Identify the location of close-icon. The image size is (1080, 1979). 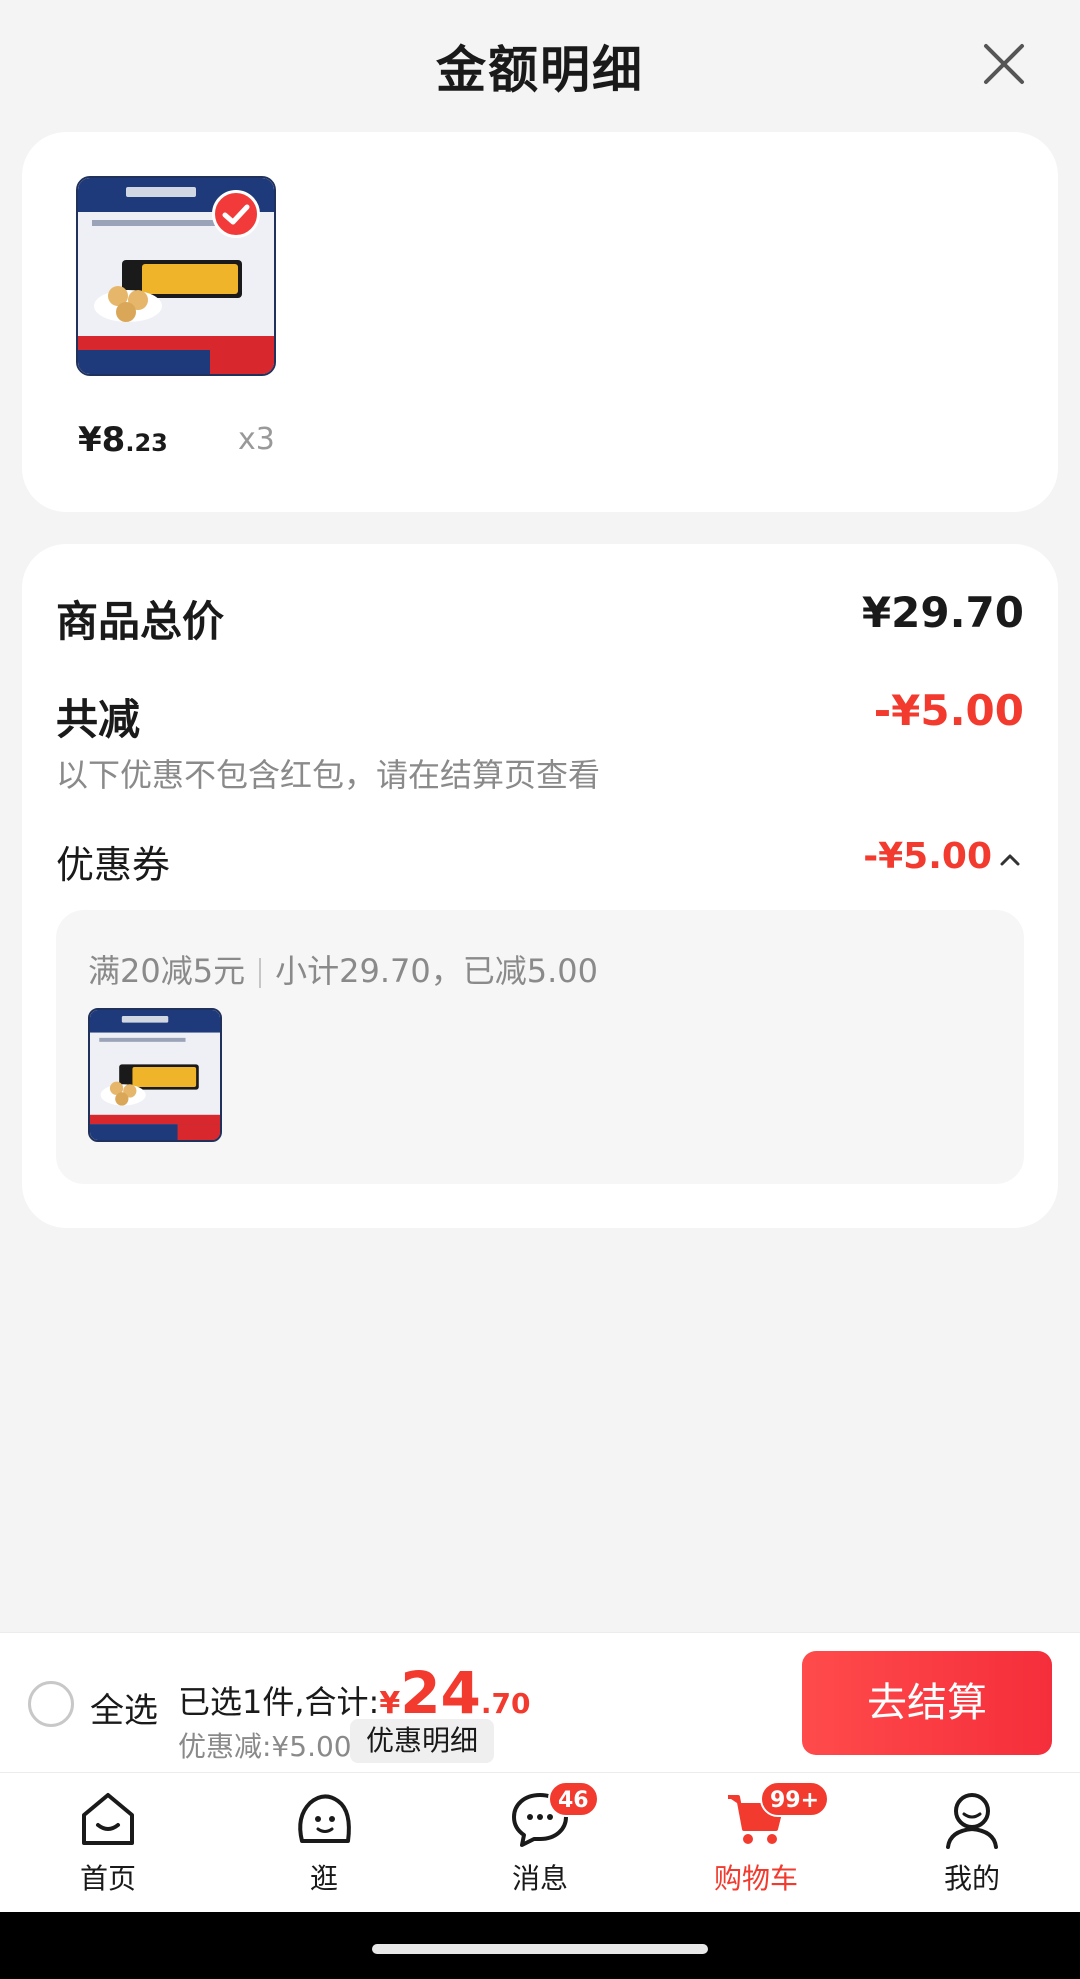
(1004, 64).